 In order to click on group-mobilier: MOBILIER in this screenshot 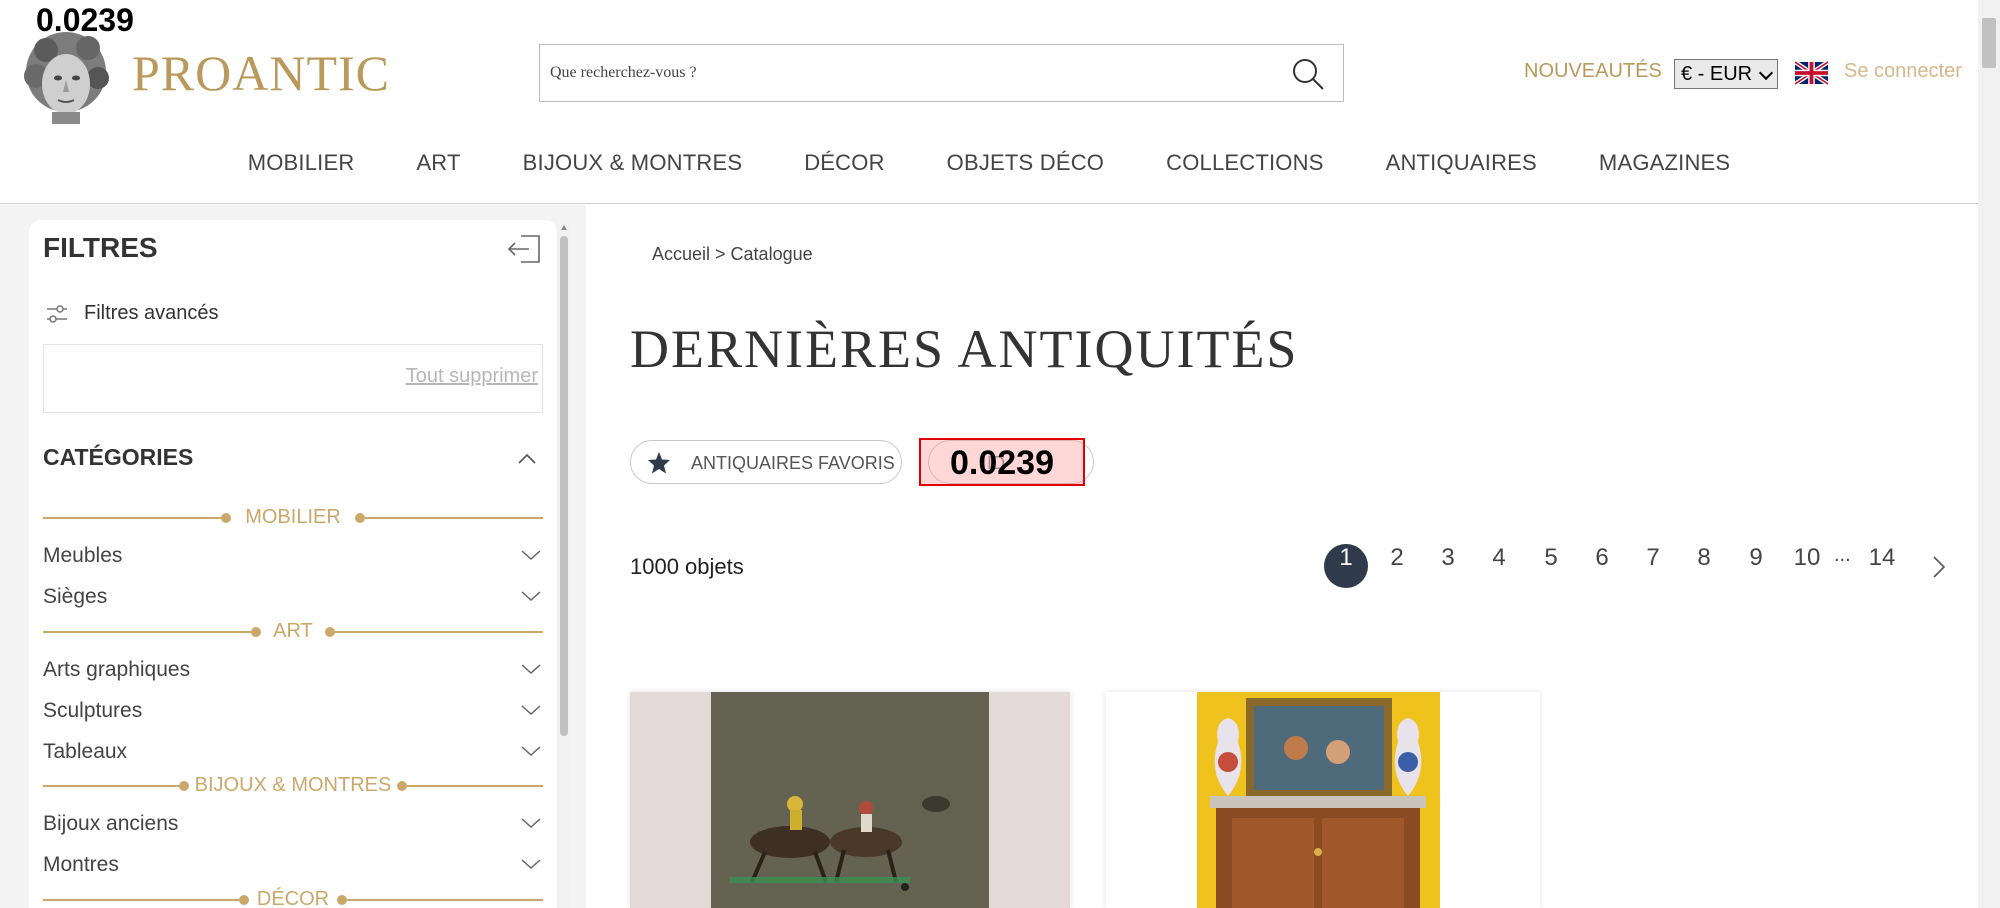, I will do `click(293, 518)`.